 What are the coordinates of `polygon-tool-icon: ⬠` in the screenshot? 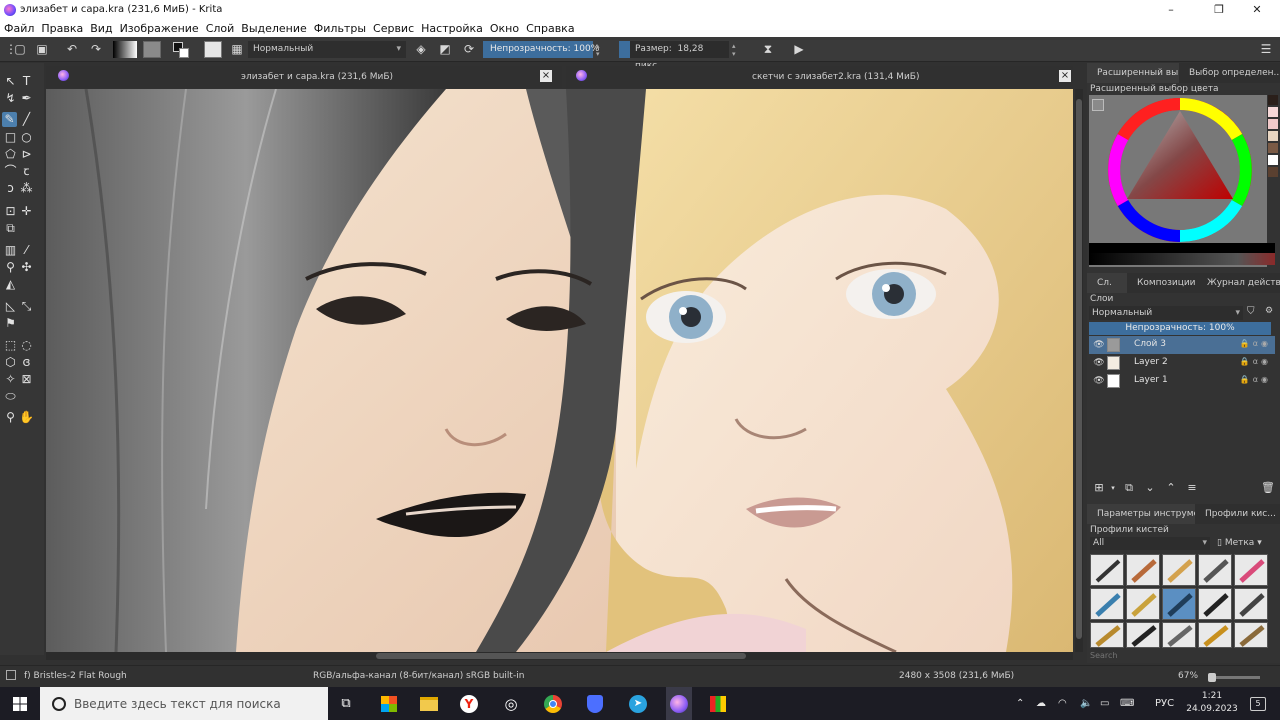 It's located at (10, 154).